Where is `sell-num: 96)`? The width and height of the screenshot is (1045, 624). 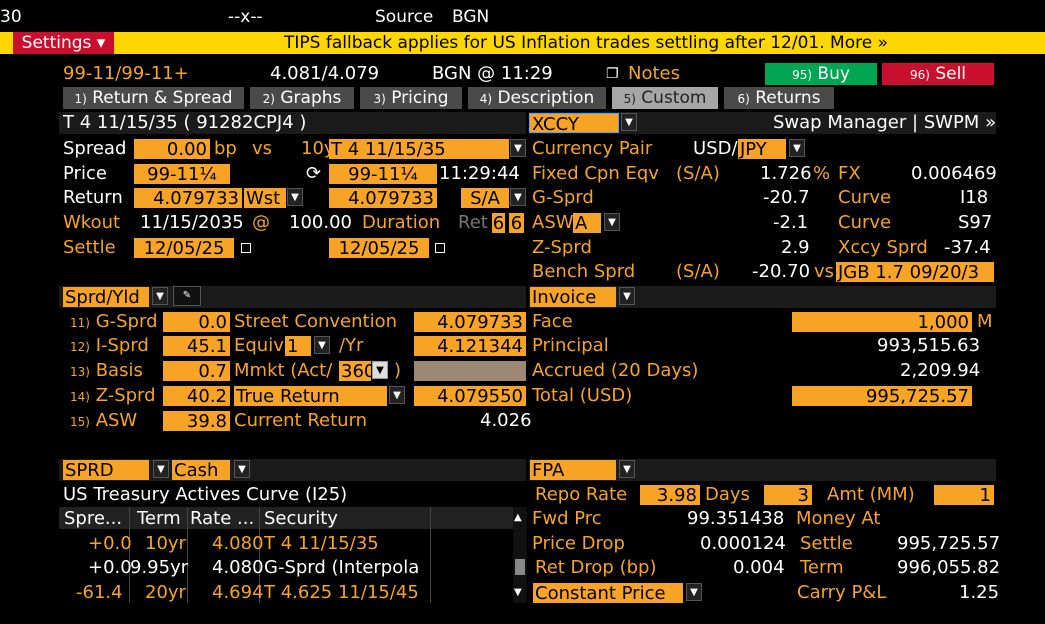
sell-num: 96) is located at coordinates (919, 75).